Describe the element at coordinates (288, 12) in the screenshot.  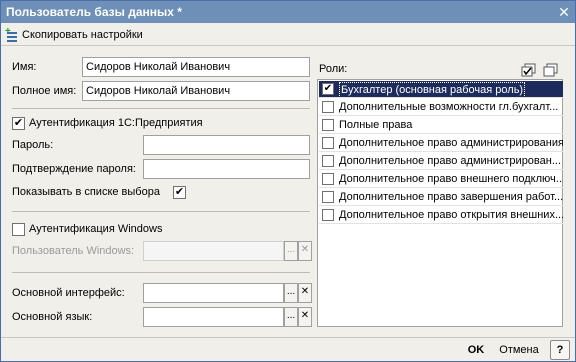
I see `title-bar: Пользователь базы данных * ✕` at that location.